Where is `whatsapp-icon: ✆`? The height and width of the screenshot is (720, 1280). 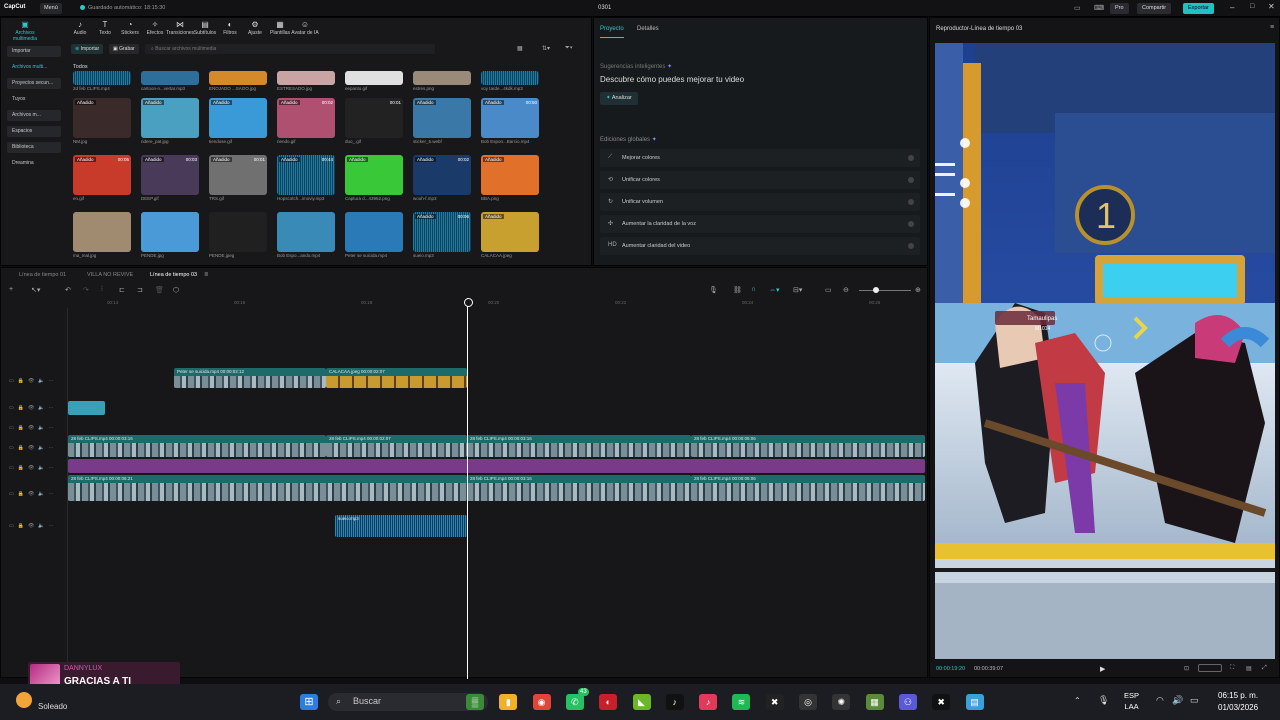
whatsapp-icon: ✆ is located at coordinates (574, 702).